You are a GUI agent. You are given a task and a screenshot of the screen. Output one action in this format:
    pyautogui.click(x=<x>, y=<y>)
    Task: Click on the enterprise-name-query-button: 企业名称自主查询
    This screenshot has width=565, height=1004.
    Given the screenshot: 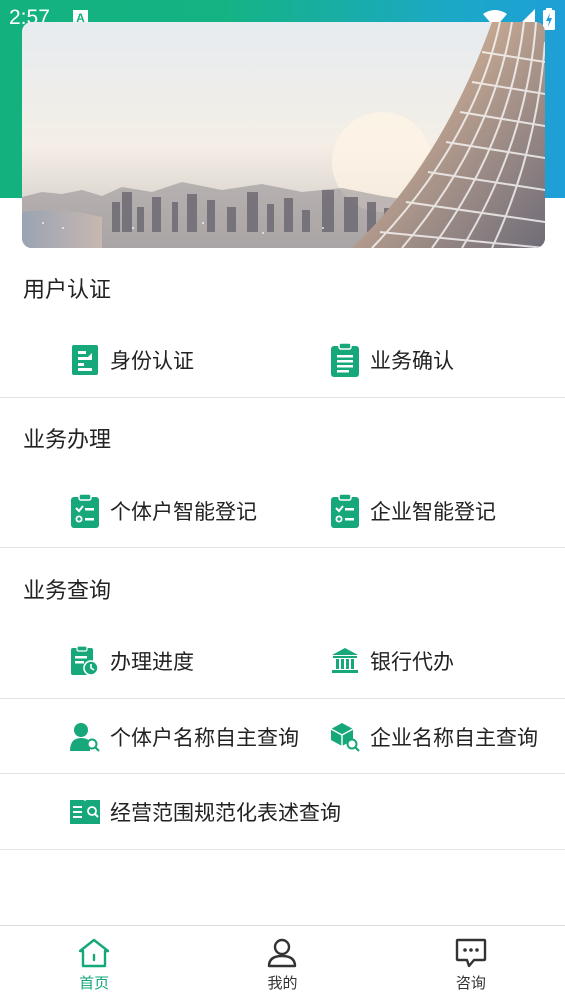 What is the action you would take?
    pyautogui.click(x=434, y=737)
    